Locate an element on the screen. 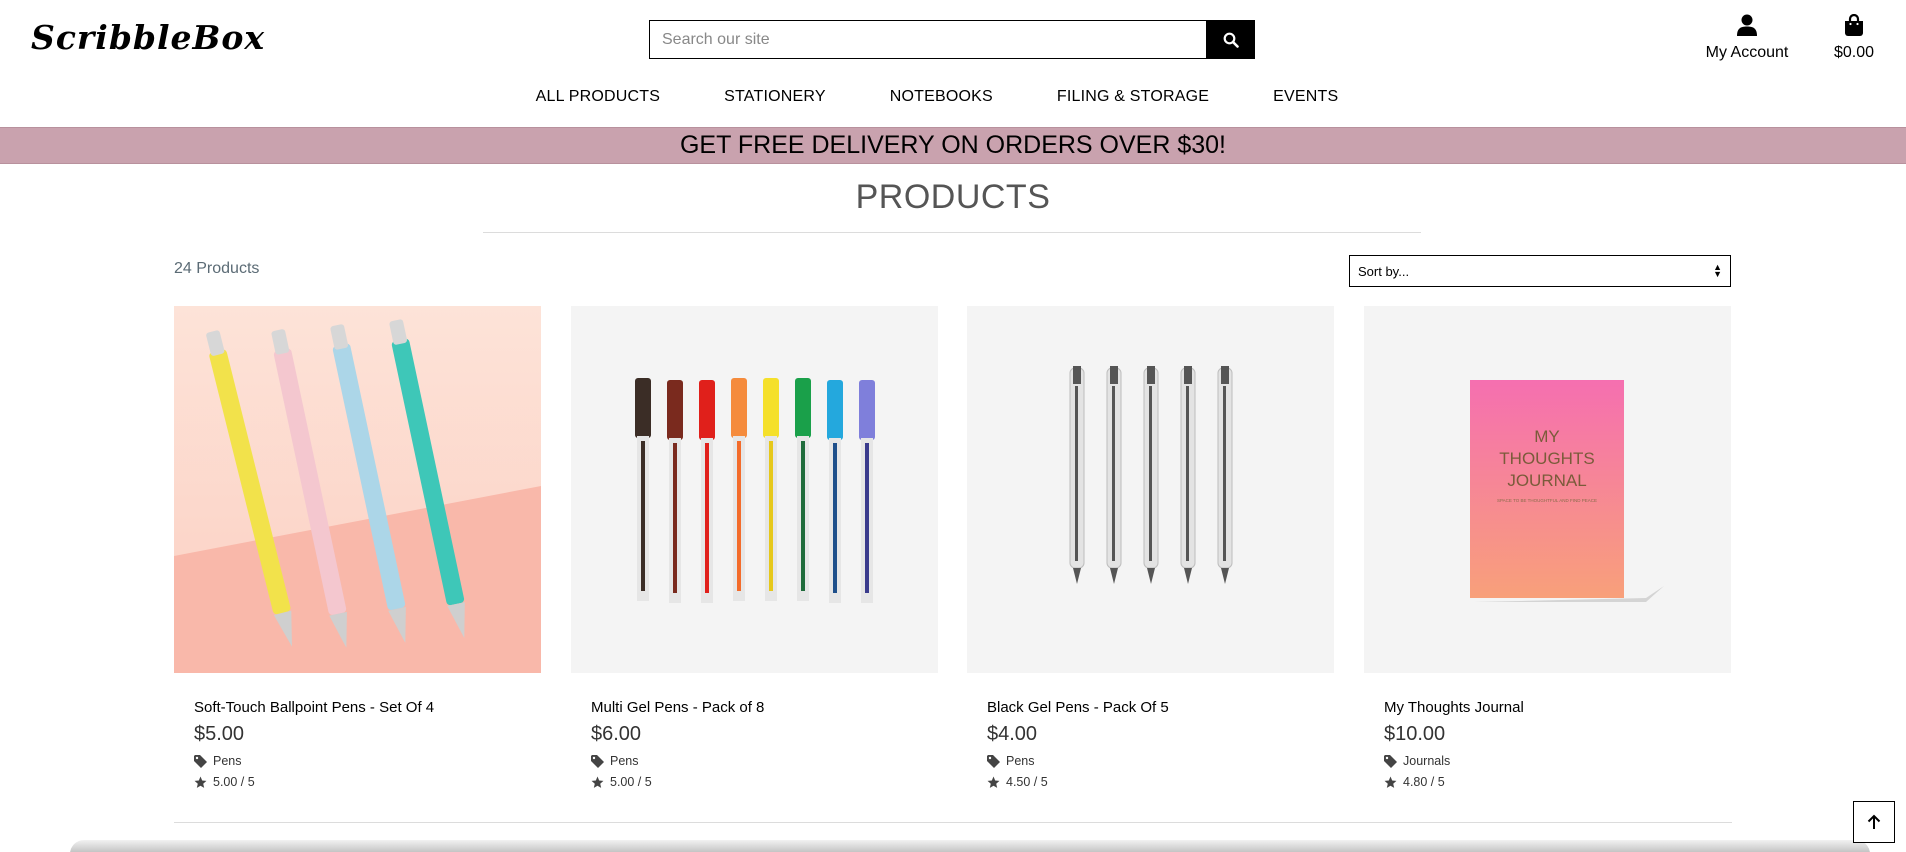 The image size is (1906, 852). shopping-bag-link: $0.00 is located at coordinates (1854, 37).